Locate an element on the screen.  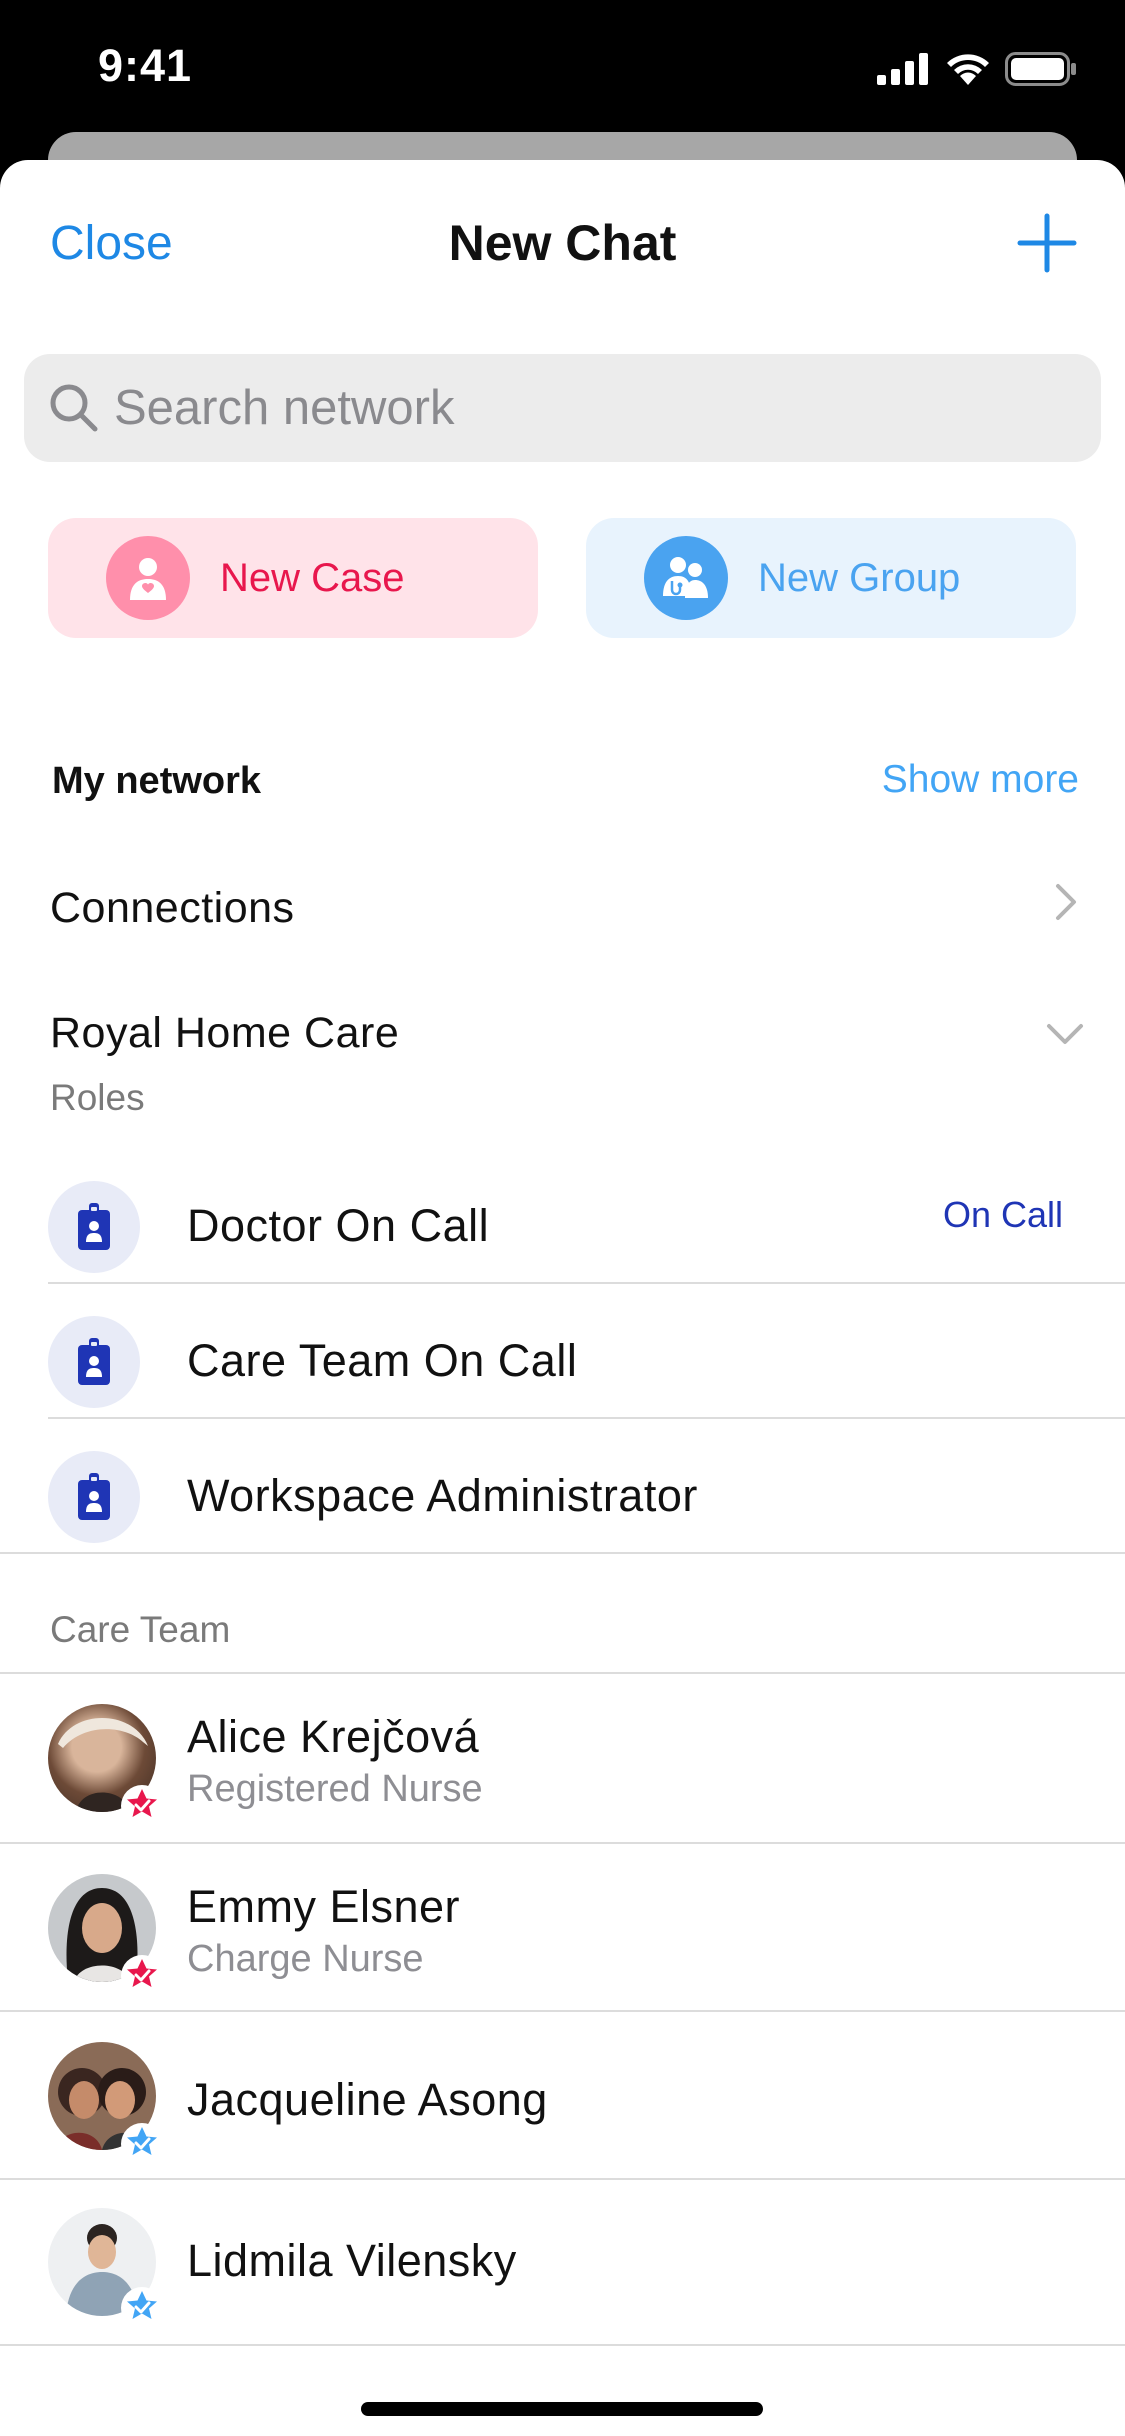
care-team-member-row: Lidmila Vilensky is located at coordinates (562, 2263).